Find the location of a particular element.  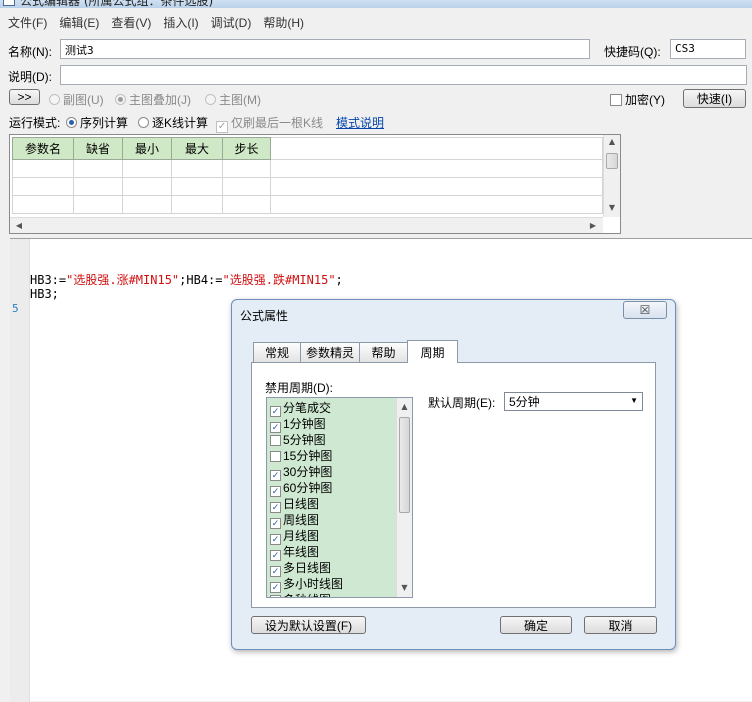

menu-help: 帮助(H) is located at coordinates (283, 22).